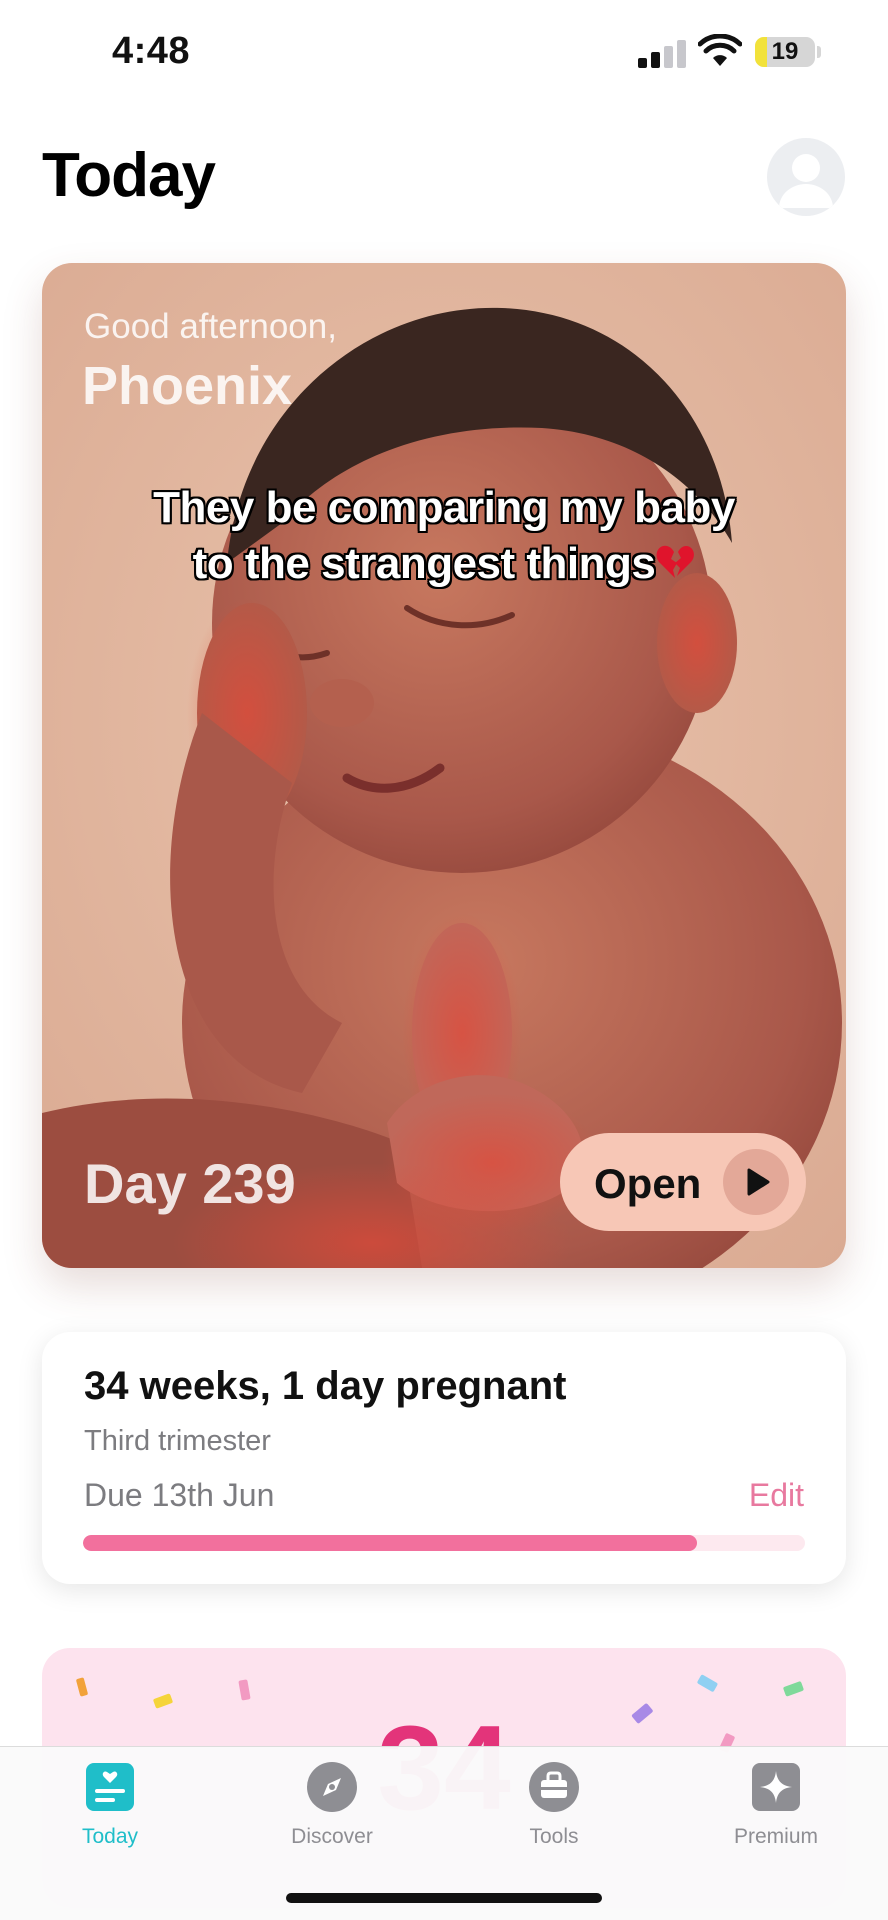  Describe the element at coordinates (662, 53) in the screenshot. I see `cellular-signal-icon` at that location.